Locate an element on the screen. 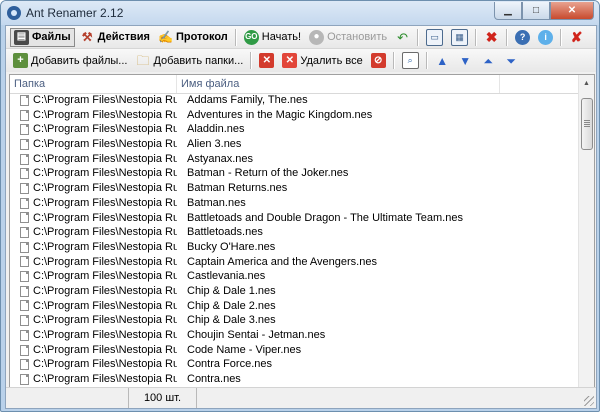  add-files-icon: + is located at coordinates (20, 60).